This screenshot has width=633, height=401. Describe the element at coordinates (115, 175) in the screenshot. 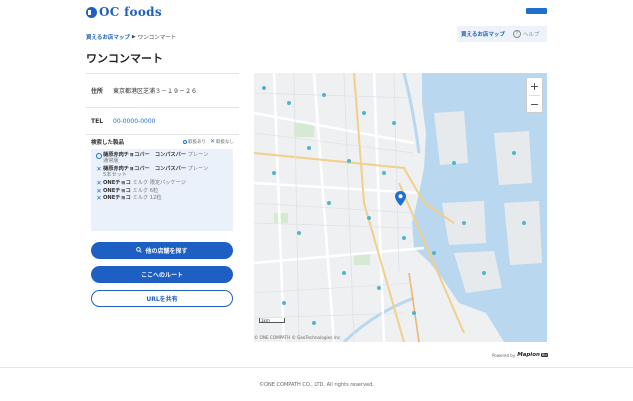

I see `product-package: 5本セット` at that location.